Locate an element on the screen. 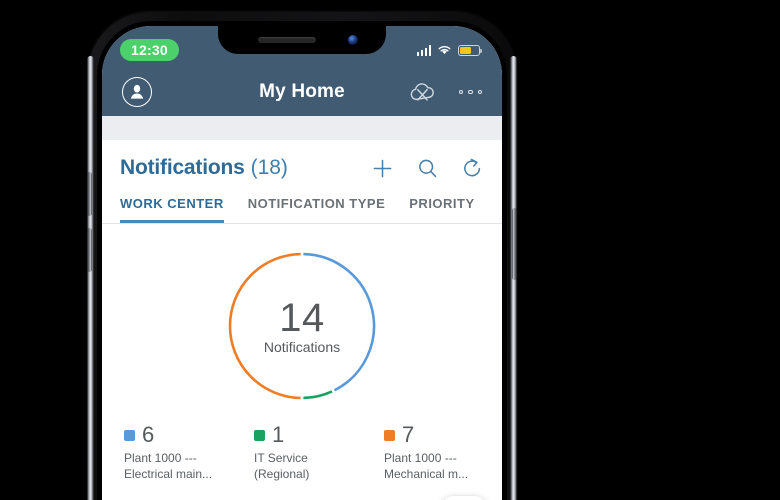 The height and width of the screenshot is (500, 780). status-bar-indicators is located at coordinates (449, 50).